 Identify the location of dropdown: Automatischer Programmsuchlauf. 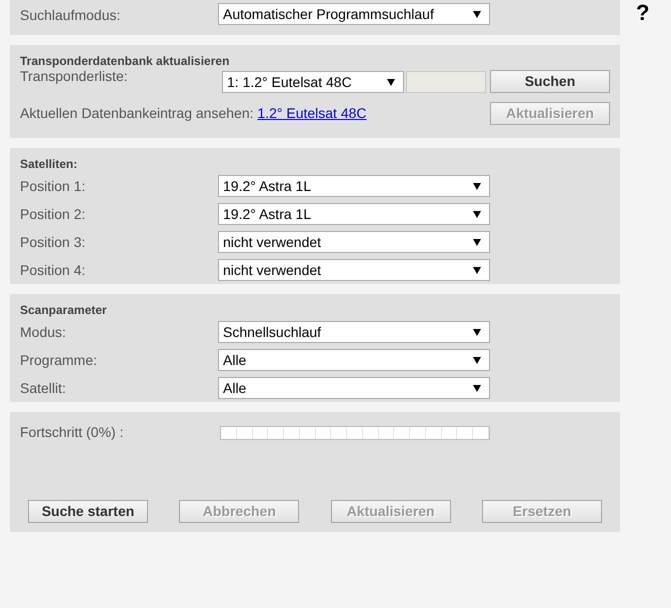
(354, 14).